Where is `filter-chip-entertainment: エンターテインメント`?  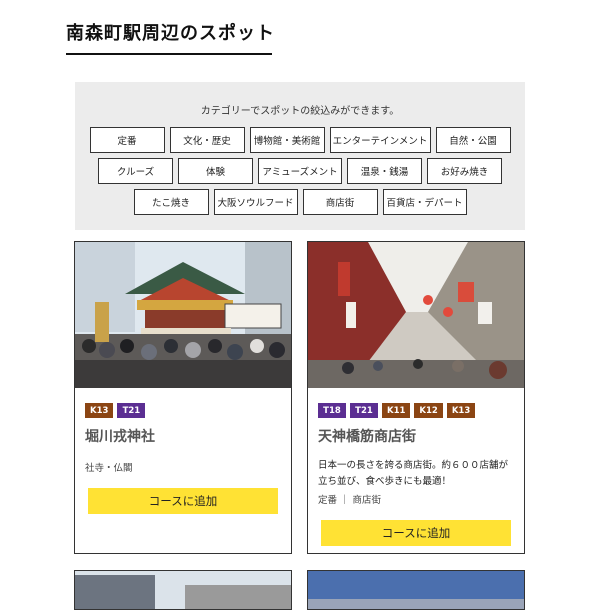 filter-chip-entertainment: エンターテインメント is located at coordinates (380, 140).